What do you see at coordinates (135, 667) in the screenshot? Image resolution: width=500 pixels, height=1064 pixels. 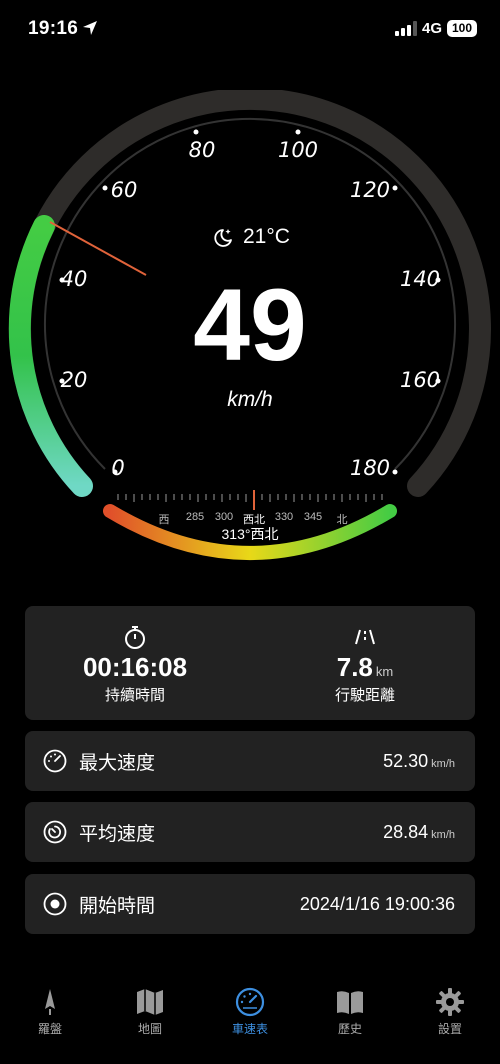 I see `duration-value: 00:16:08` at bounding box center [135, 667].